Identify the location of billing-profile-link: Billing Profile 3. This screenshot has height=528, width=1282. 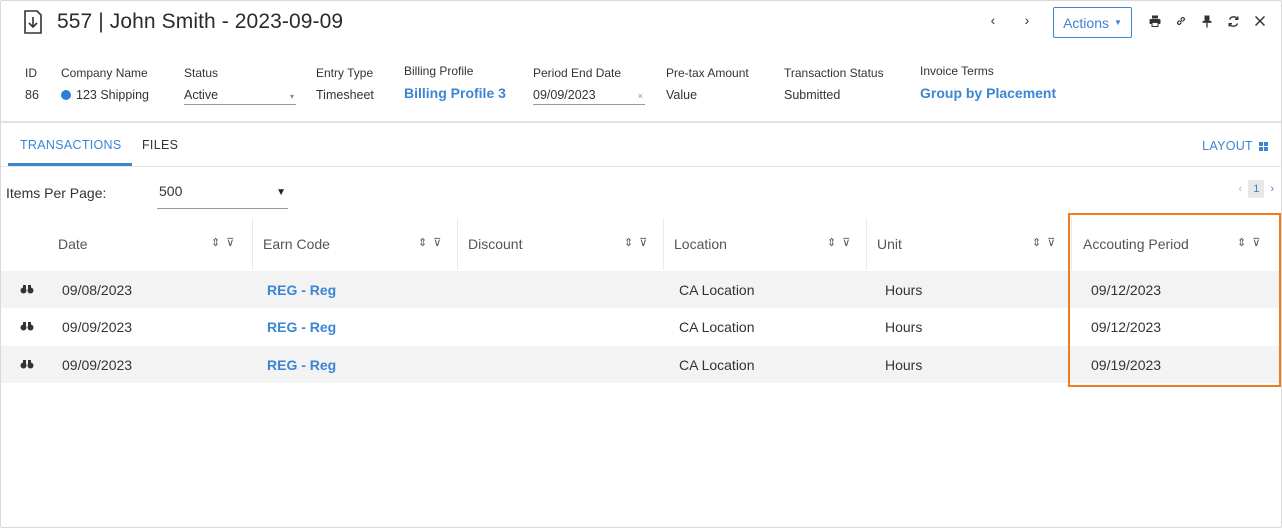
(455, 93).